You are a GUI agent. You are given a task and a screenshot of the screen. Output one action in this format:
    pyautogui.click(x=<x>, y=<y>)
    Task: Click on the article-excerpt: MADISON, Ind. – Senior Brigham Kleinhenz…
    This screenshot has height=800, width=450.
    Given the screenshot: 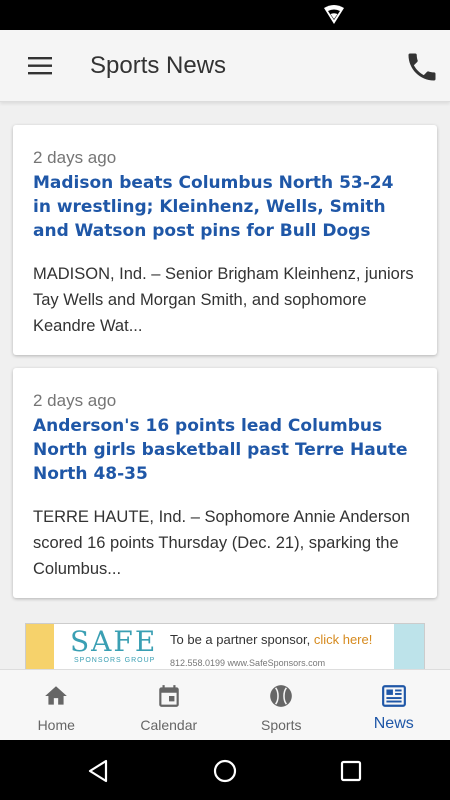 What is the action you would take?
    pyautogui.click(x=223, y=300)
    